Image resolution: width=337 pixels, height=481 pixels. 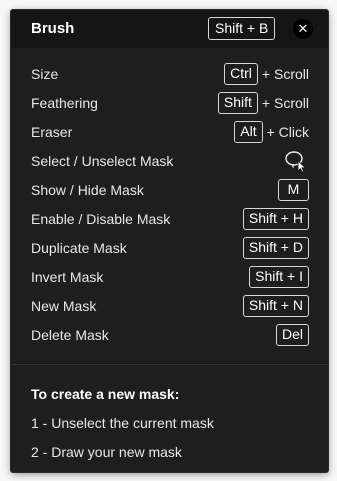 I want to click on shortcut-row-invert-mask: Invert Mask Shift + I, so click(x=169, y=277).